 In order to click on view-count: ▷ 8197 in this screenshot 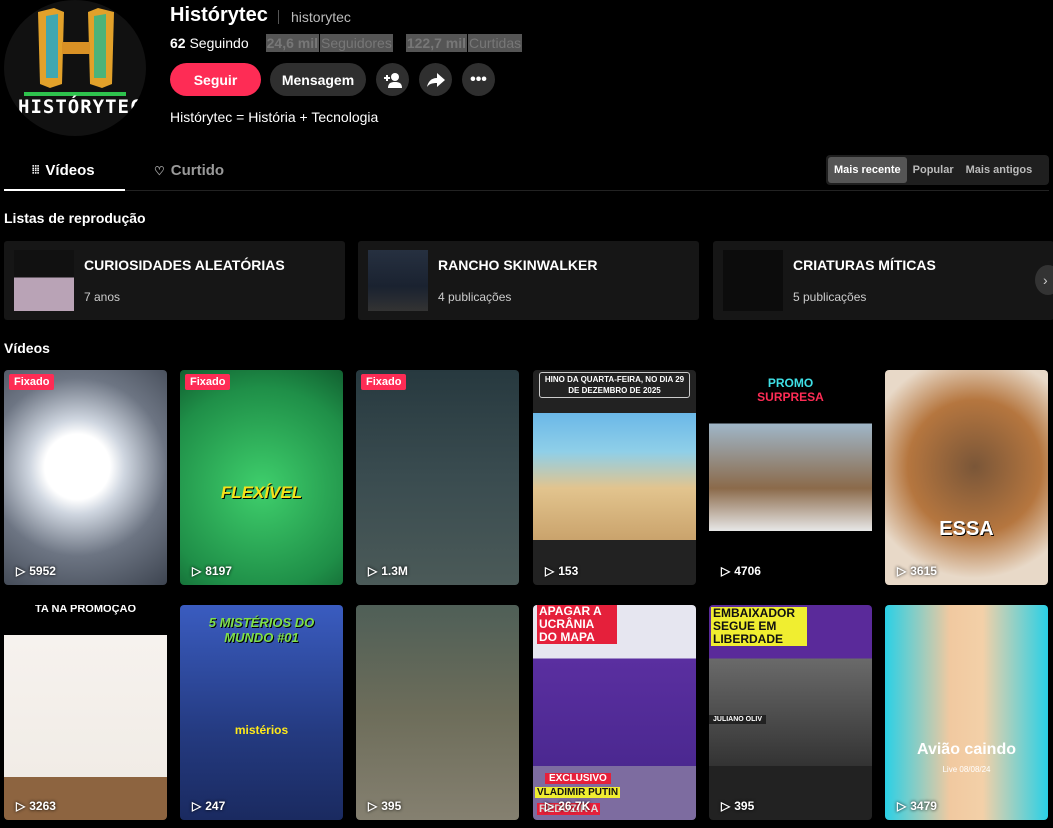, I will do `click(212, 571)`.